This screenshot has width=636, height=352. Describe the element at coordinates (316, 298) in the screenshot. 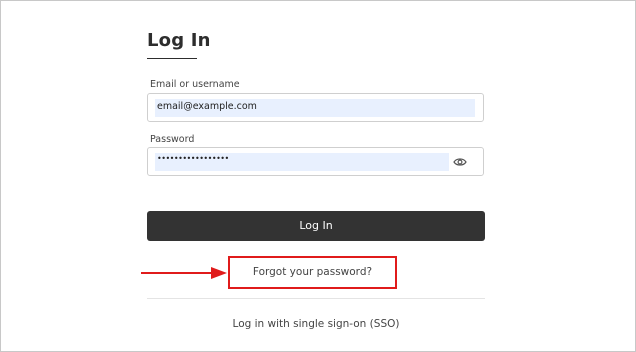

I see `divider` at that location.